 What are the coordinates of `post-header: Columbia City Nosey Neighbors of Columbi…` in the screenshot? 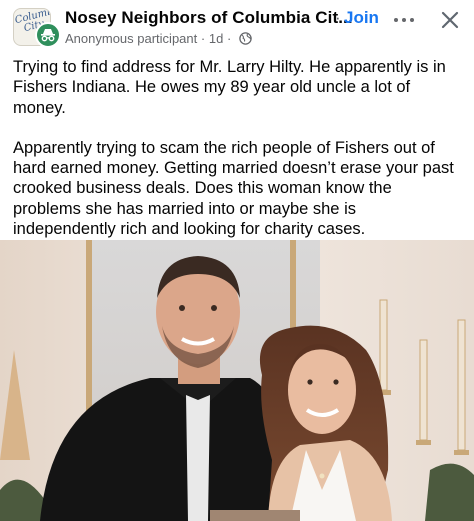 It's located at (237, 26).